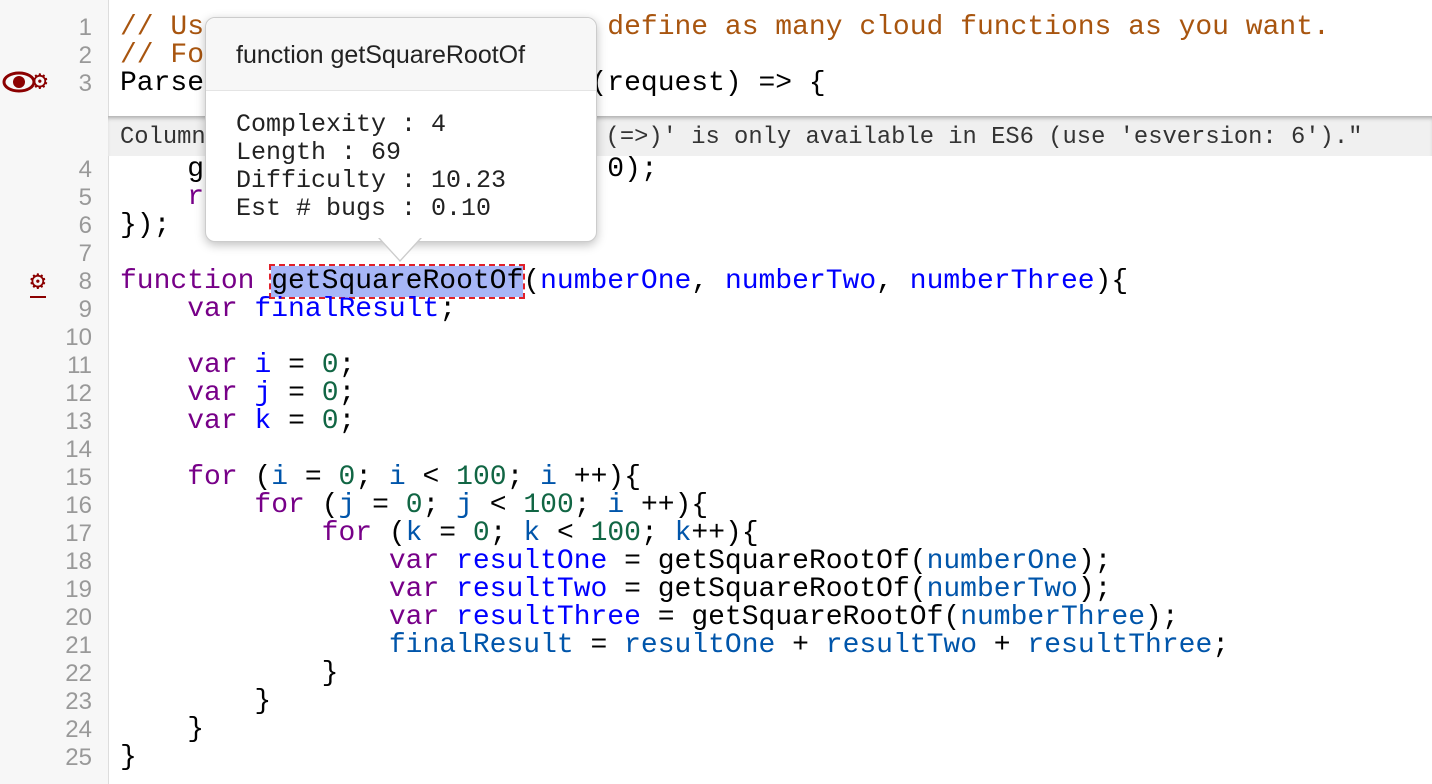 The image size is (1432, 784). I want to click on code-line: var k = 0;, so click(237, 422).